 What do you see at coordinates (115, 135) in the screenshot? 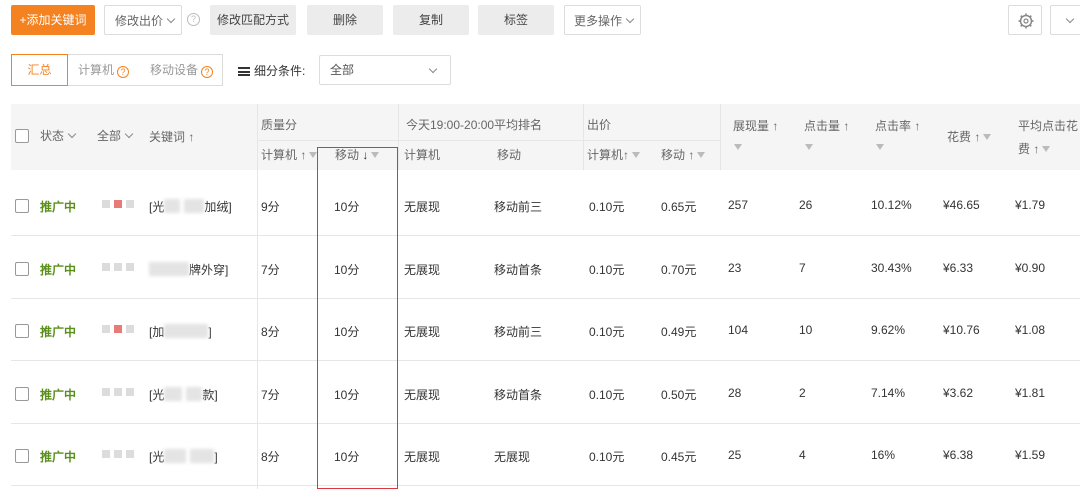
I see `all-filter-header: 全部` at bounding box center [115, 135].